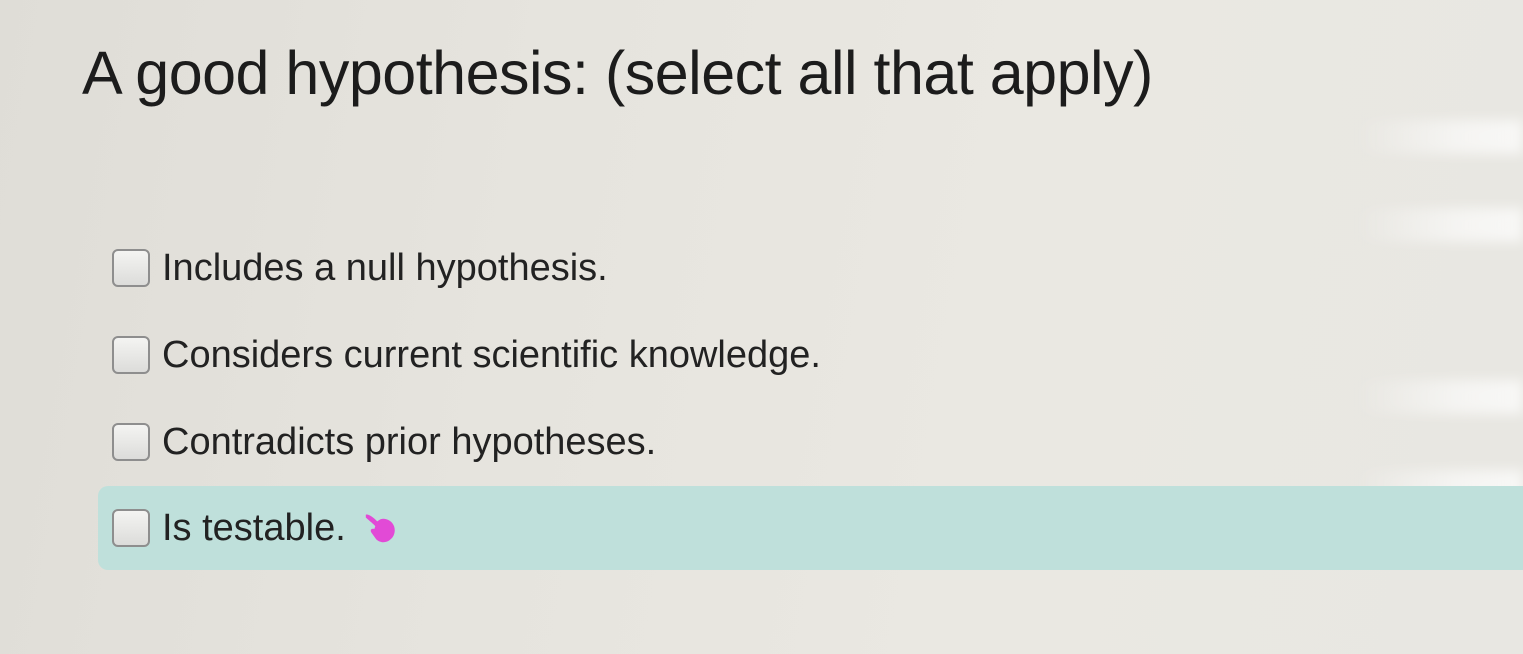  I want to click on option-scientific-knowledge: Considers current scientific knowledge., so click(810, 355).